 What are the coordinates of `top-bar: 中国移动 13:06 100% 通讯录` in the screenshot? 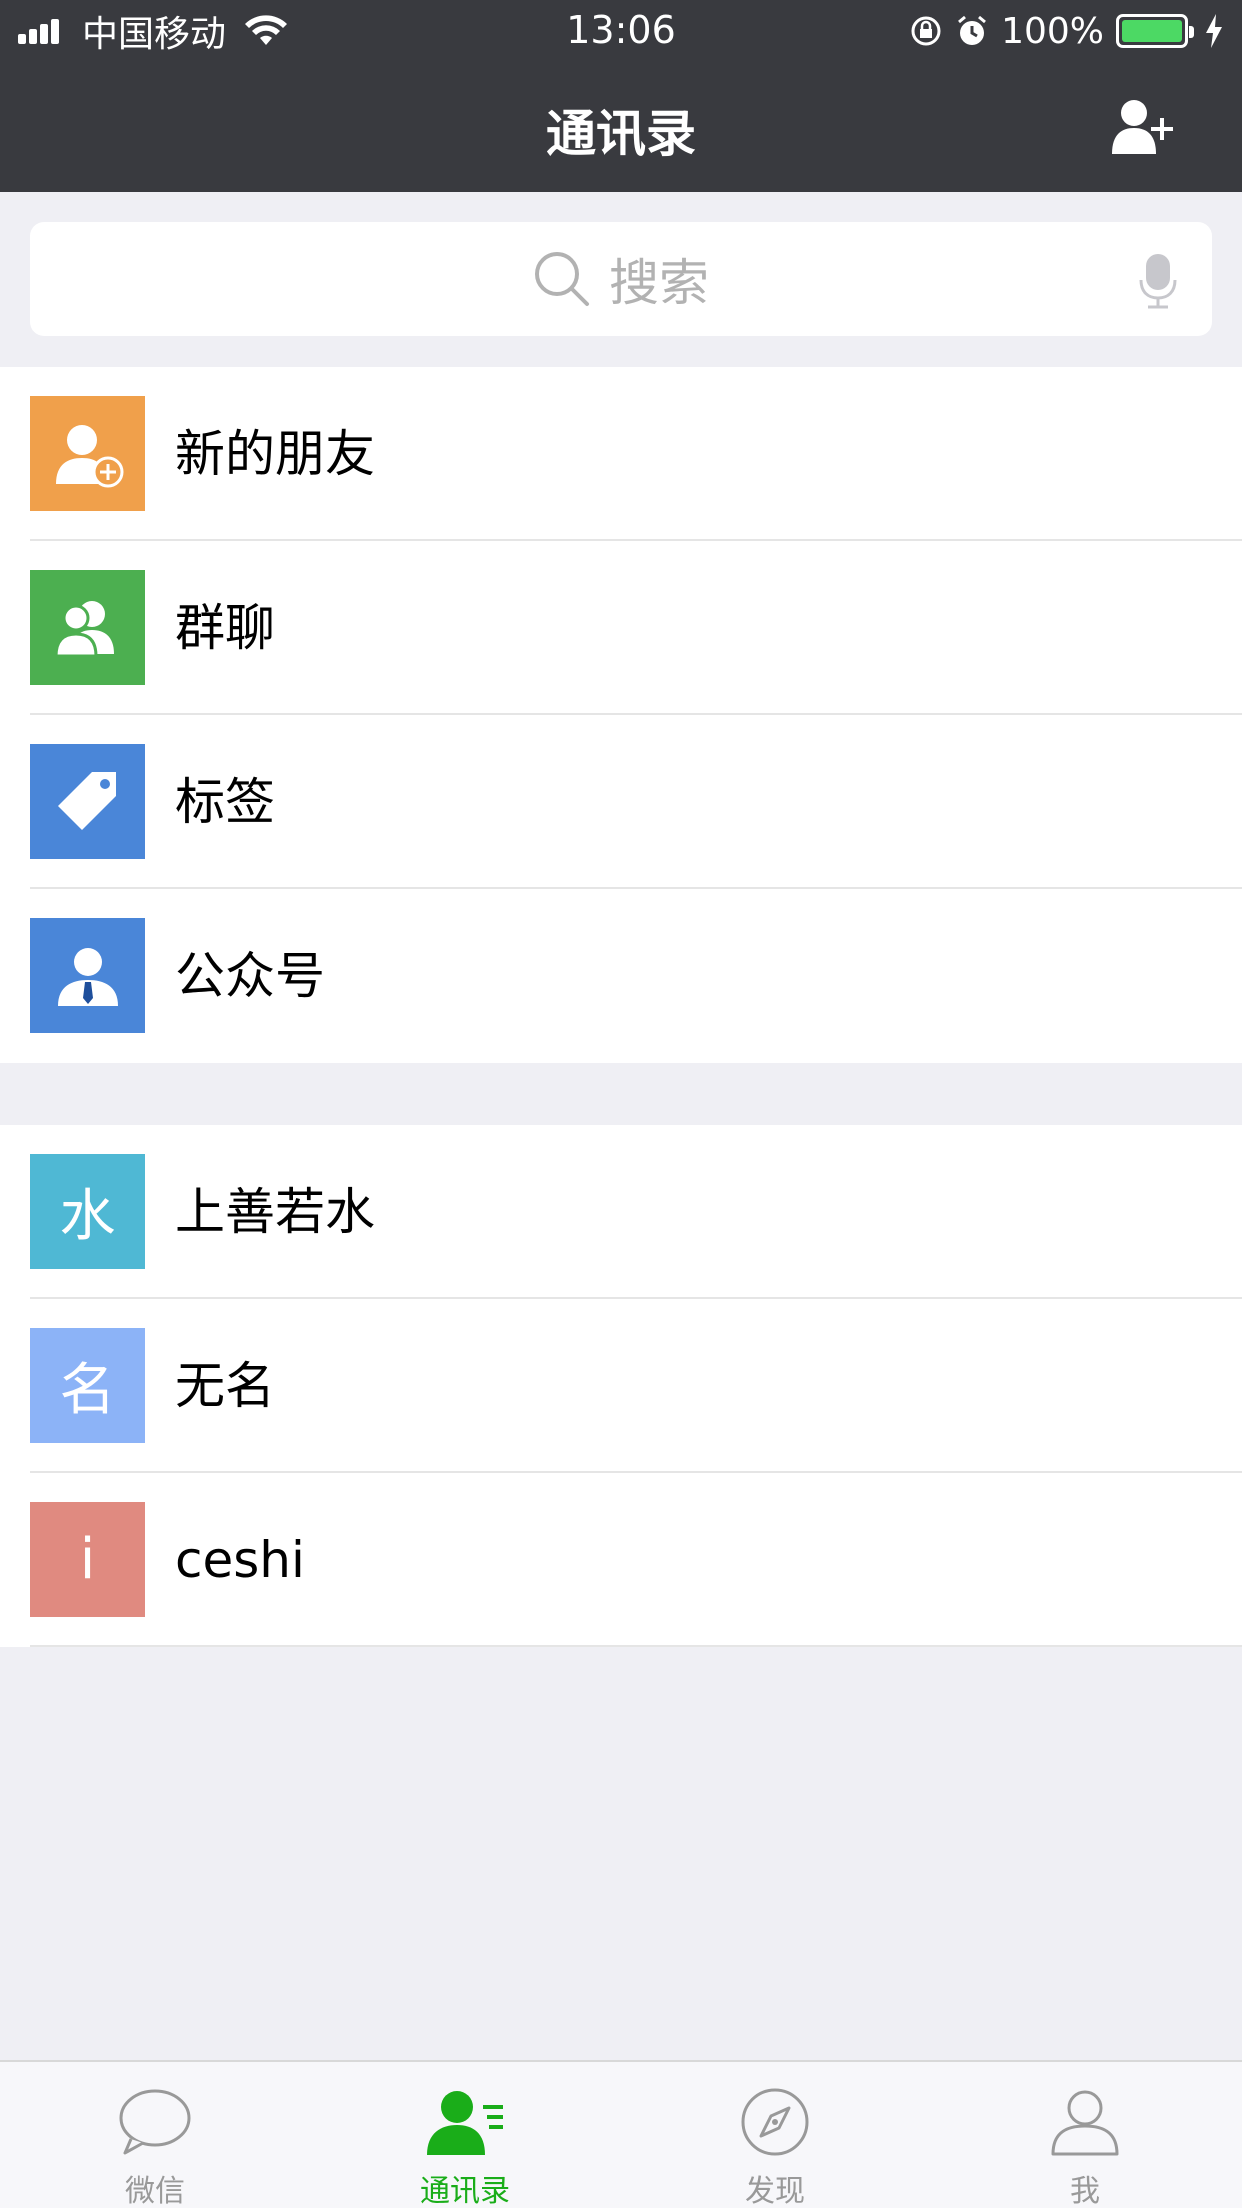 It's located at (621, 96).